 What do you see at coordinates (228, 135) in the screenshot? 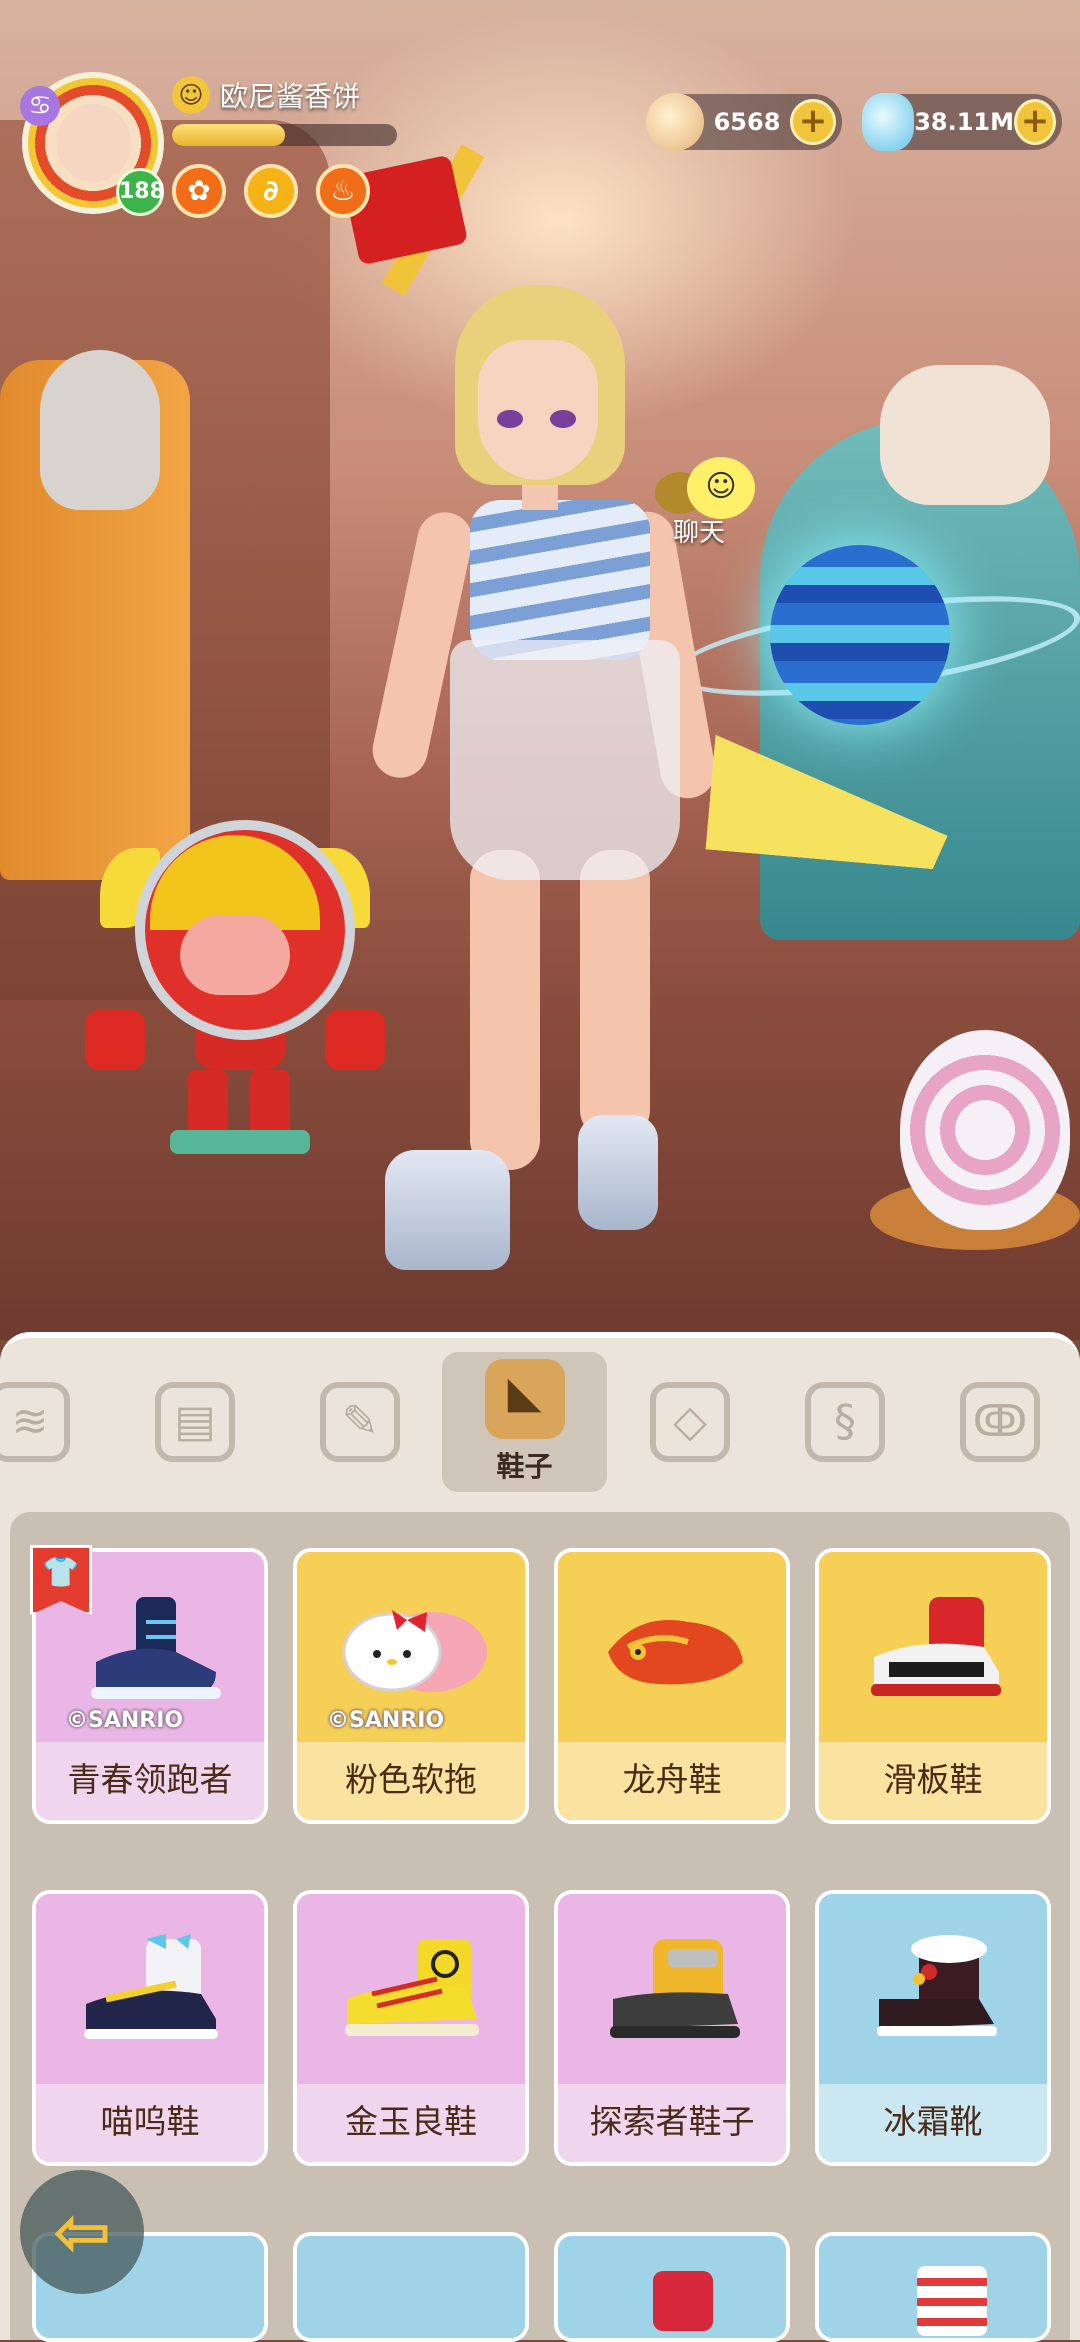
I see `experience-bar-fill` at bounding box center [228, 135].